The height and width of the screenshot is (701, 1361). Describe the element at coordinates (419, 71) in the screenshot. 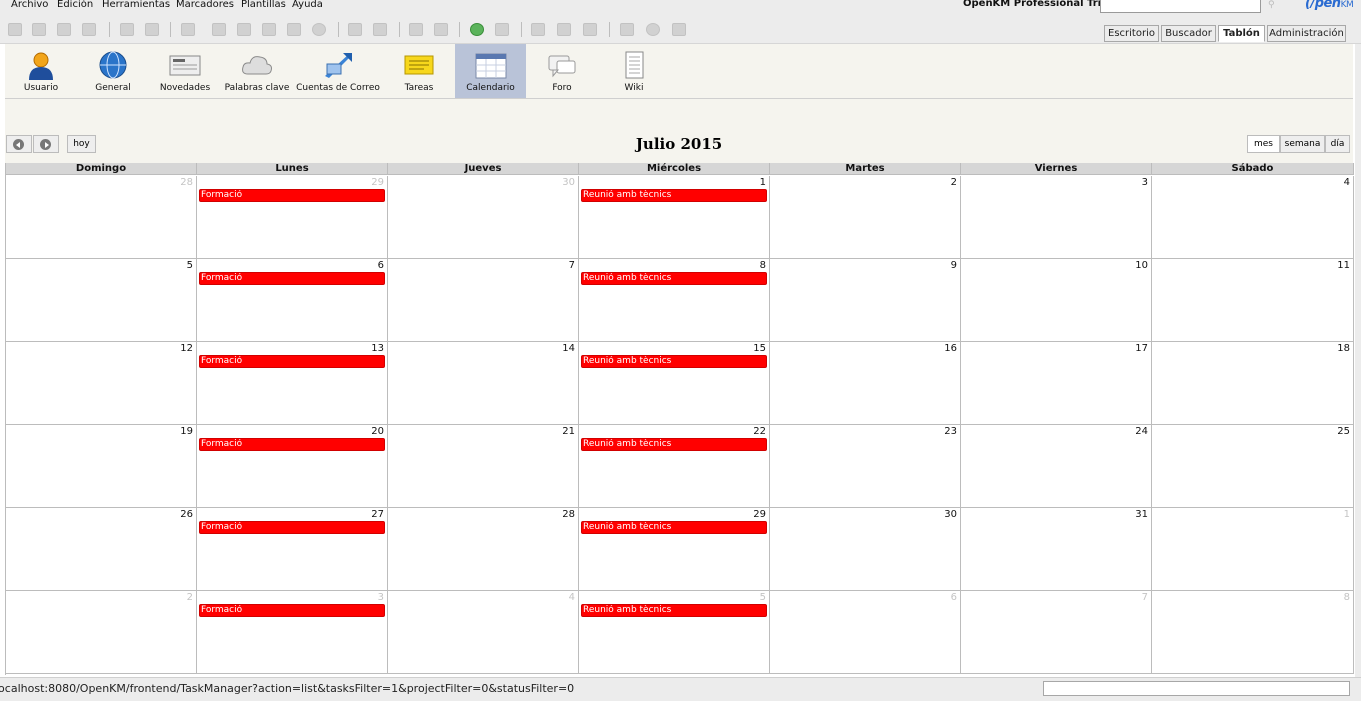

I see `app-tareas: Tareas` at that location.